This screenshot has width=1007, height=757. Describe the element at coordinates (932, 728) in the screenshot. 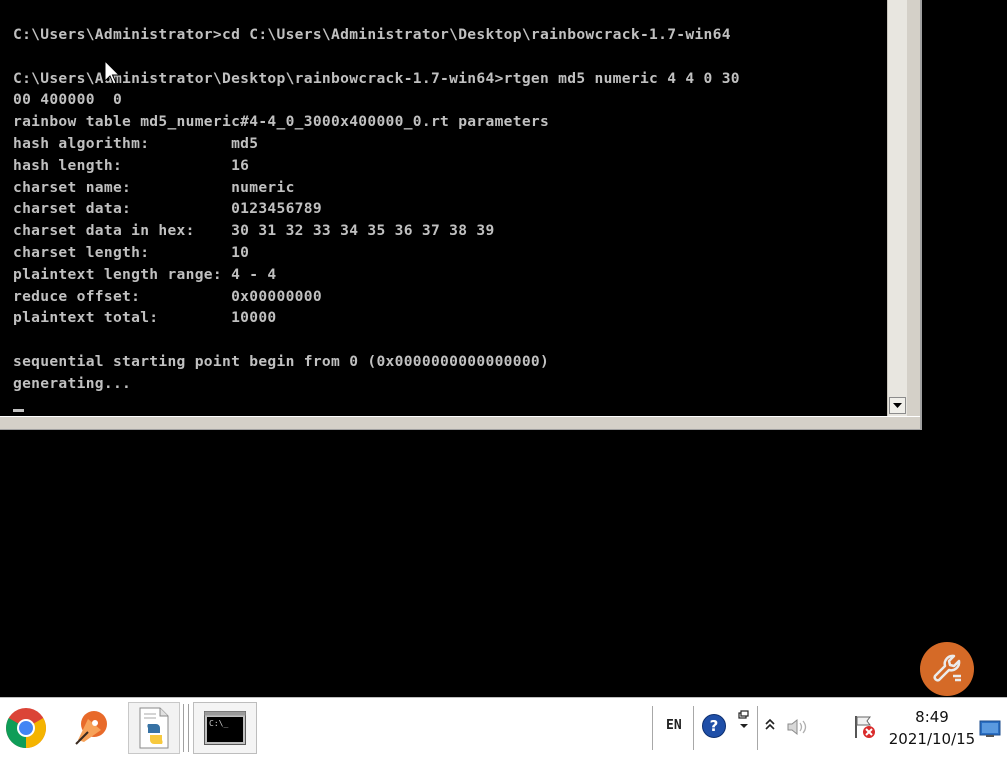

I see `taskbar-clock: 8:49 2021/10/15` at that location.